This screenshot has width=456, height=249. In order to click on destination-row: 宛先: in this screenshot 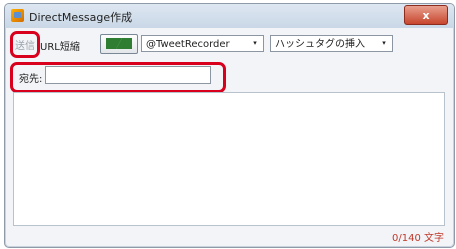, I will do `click(229, 77)`.